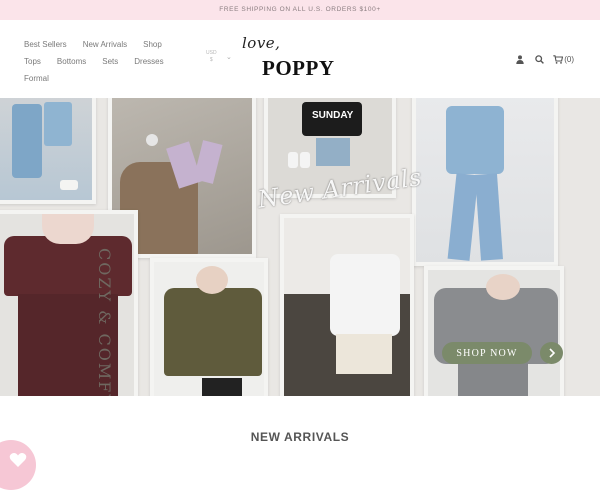 Image resolution: width=600 pixels, height=490 pixels. I want to click on header-icons: (0), so click(544, 59).